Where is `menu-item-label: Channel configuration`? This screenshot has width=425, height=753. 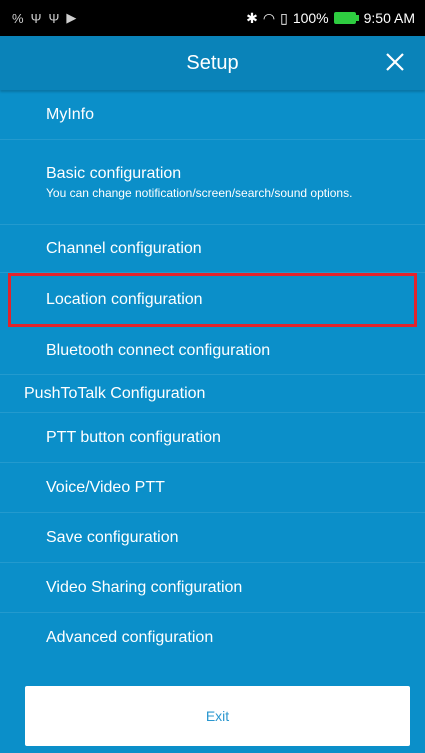
menu-item-label: Channel configuration is located at coordinates (124, 248).